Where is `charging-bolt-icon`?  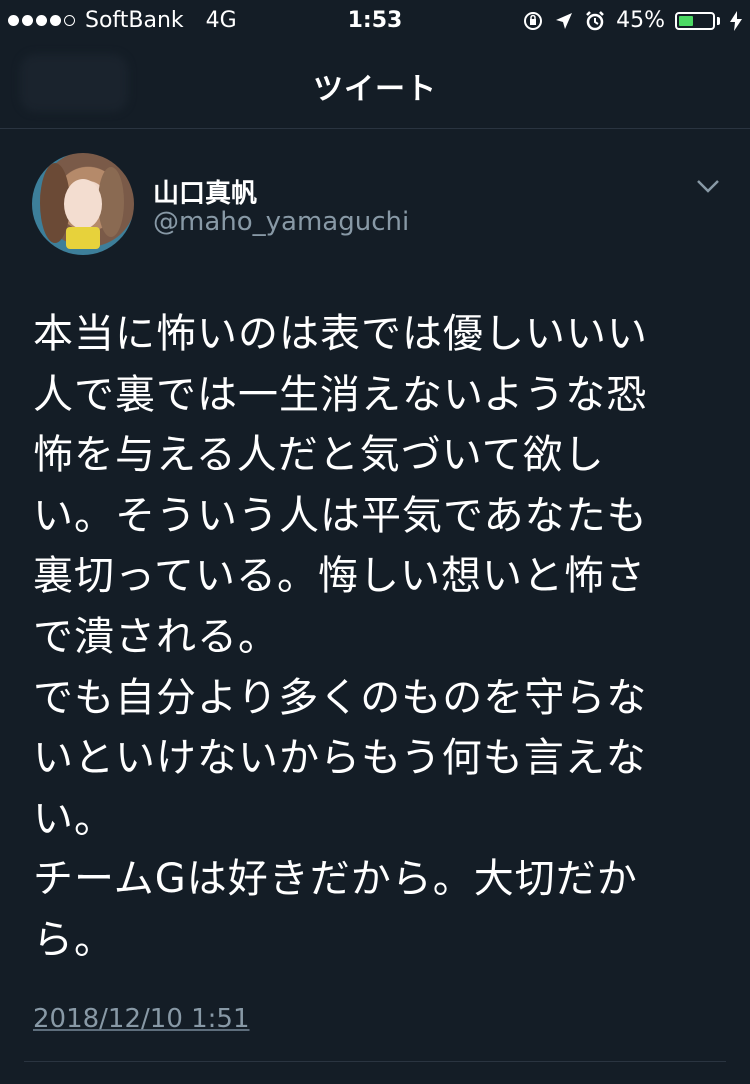
charging-bolt-icon is located at coordinates (736, 20).